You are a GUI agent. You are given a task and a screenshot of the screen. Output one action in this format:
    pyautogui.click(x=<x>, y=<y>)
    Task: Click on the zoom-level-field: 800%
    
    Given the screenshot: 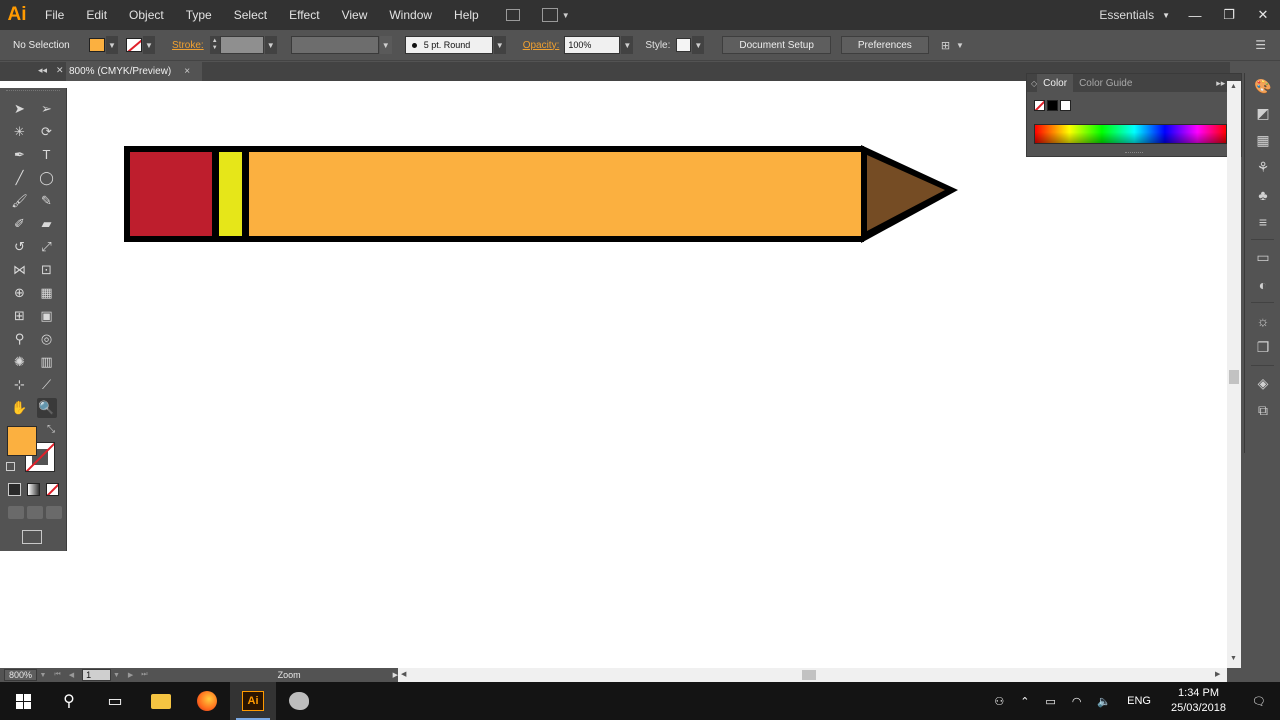 What is the action you would take?
    pyautogui.click(x=21, y=675)
    